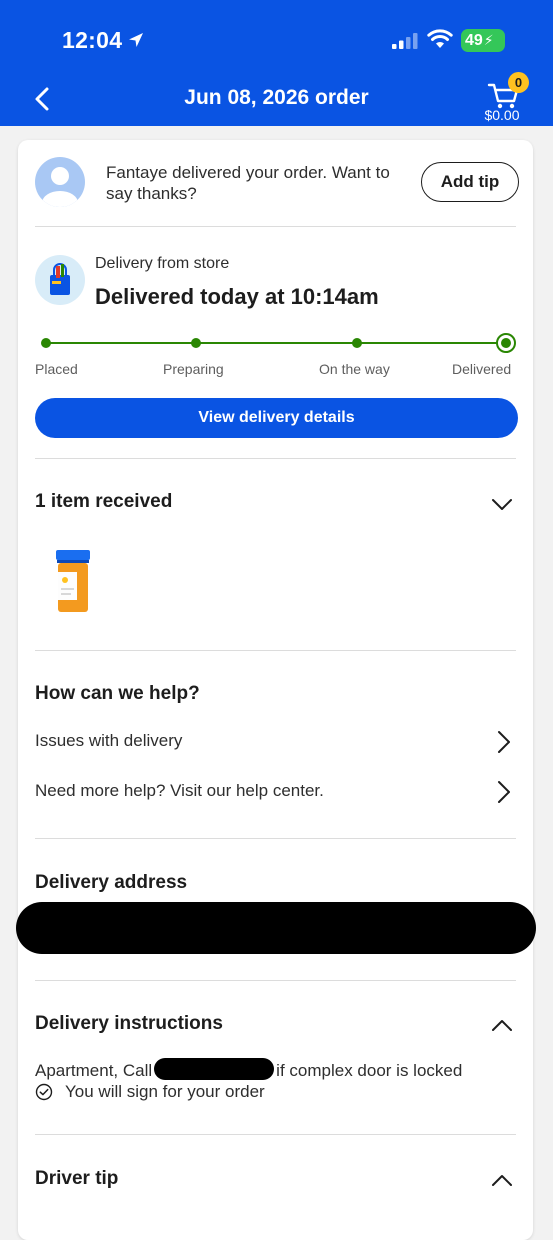 The image size is (553, 1240). I want to click on step-label-delivered: Delivered, so click(482, 369).